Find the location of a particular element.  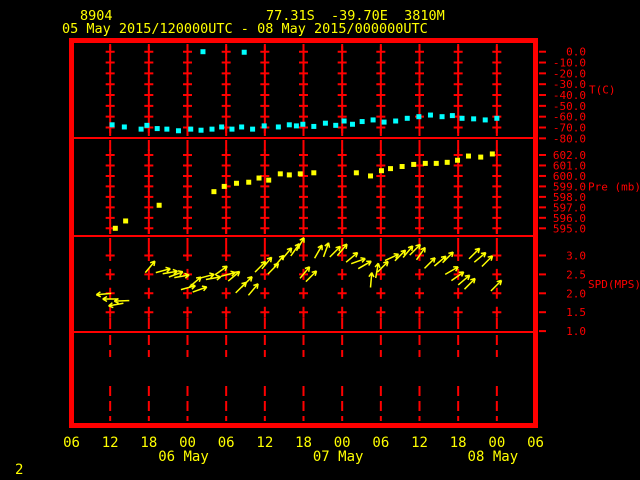

right-axis-tick-label: -80.0 is located at coordinates (569, 138).